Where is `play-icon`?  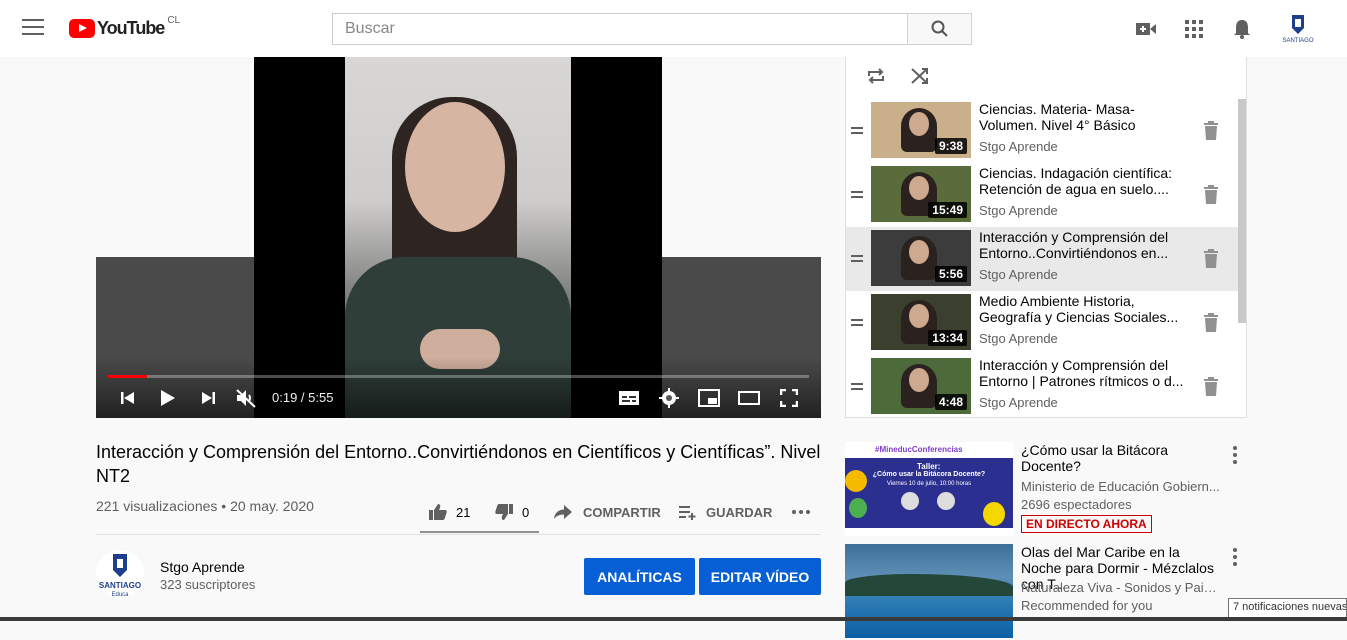
play-icon is located at coordinates (168, 398).